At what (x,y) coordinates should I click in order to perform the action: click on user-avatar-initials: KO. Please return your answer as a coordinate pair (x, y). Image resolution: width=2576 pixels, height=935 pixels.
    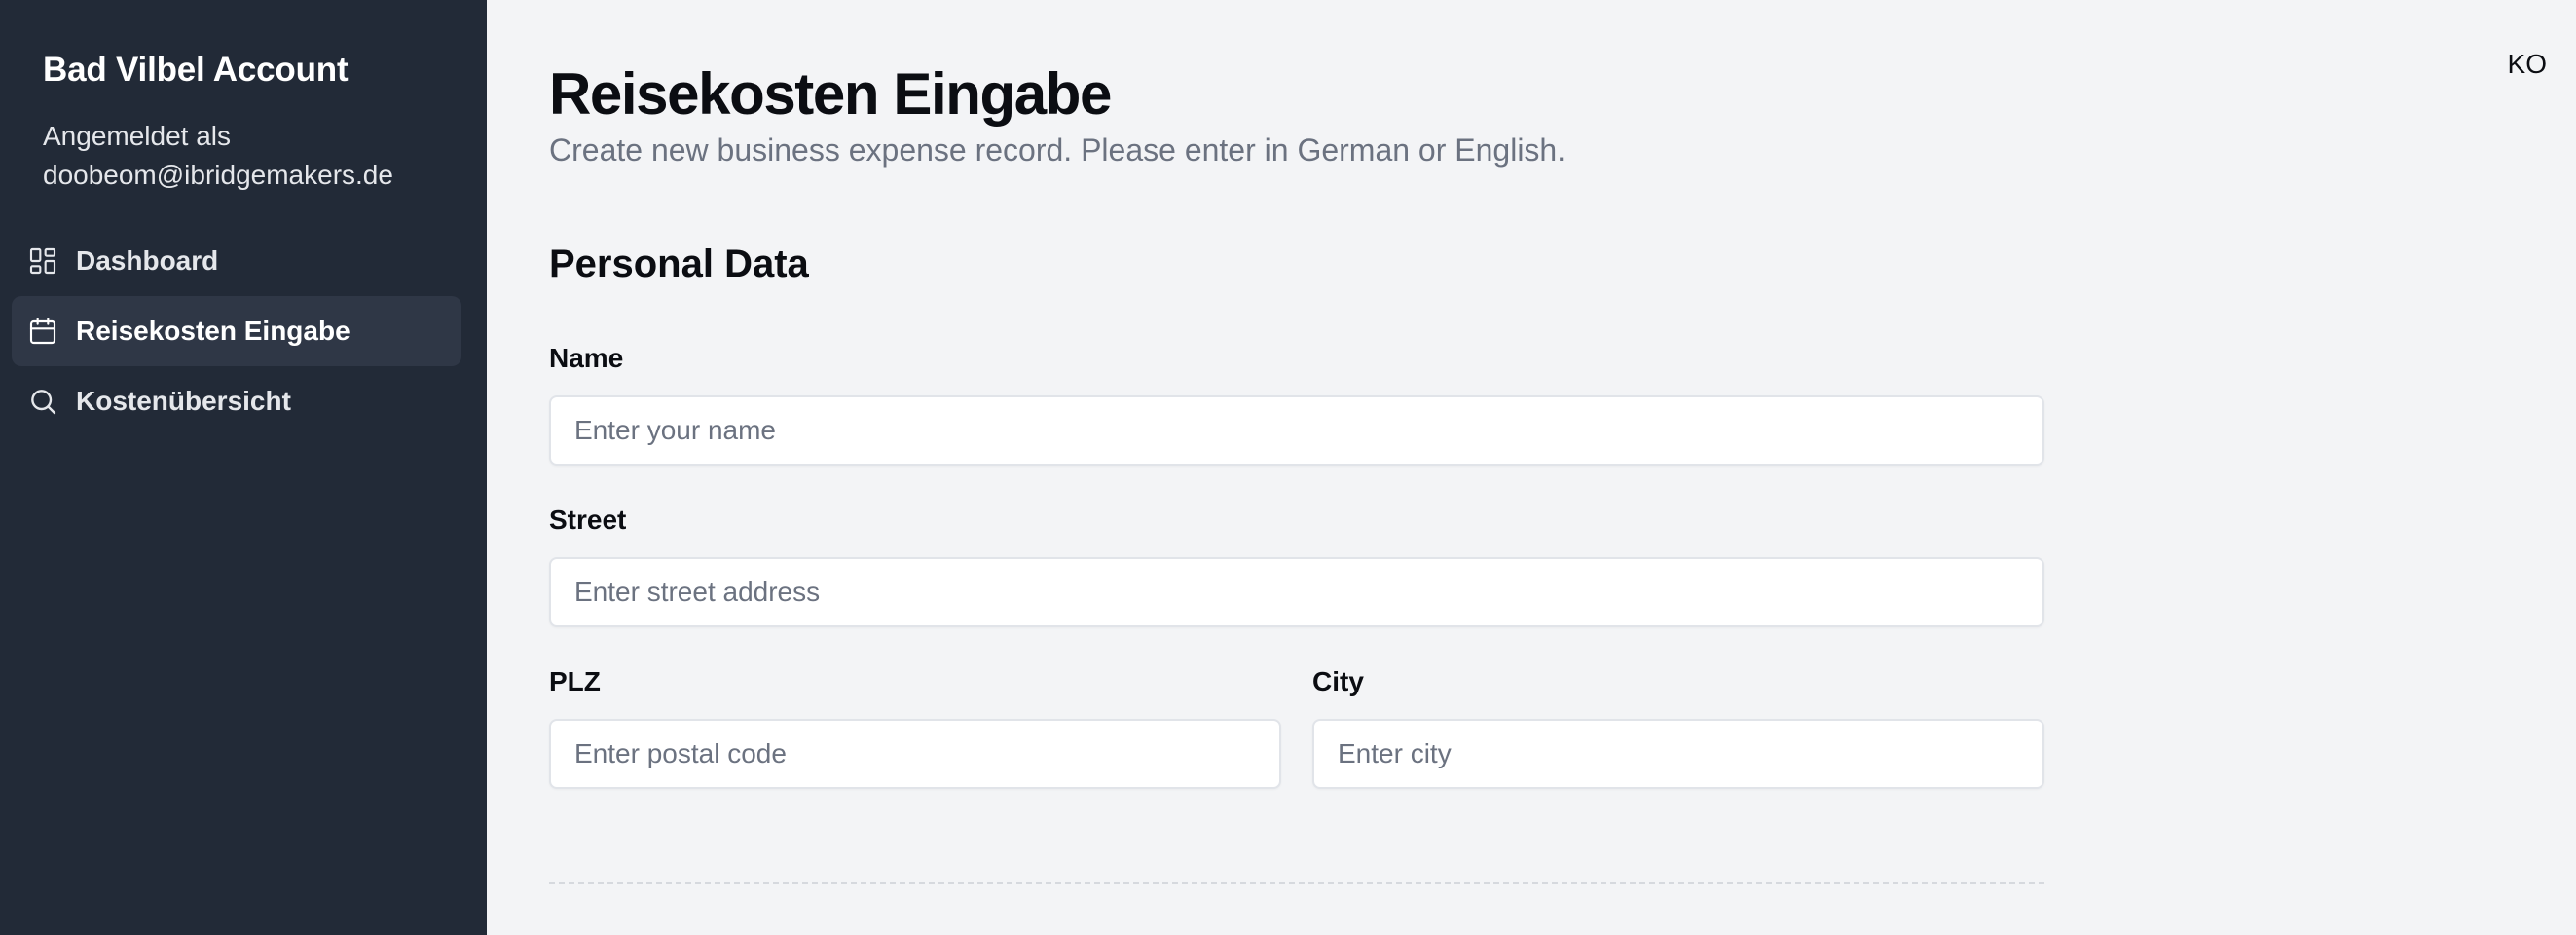
    Looking at the image, I should click on (2527, 65).